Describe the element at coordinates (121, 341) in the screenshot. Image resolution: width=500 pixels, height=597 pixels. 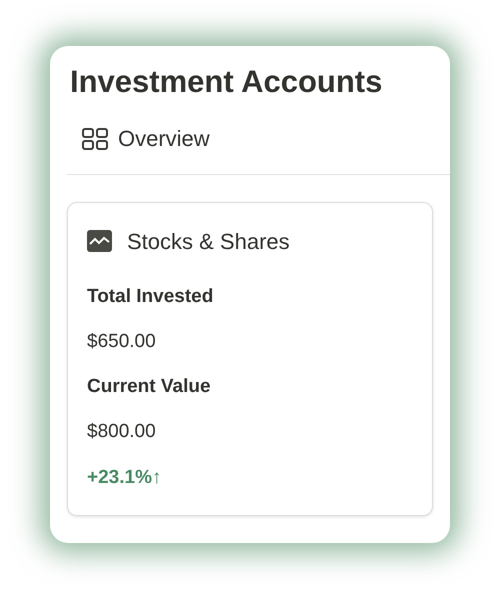
I see `field-value: $650.00` at that location.